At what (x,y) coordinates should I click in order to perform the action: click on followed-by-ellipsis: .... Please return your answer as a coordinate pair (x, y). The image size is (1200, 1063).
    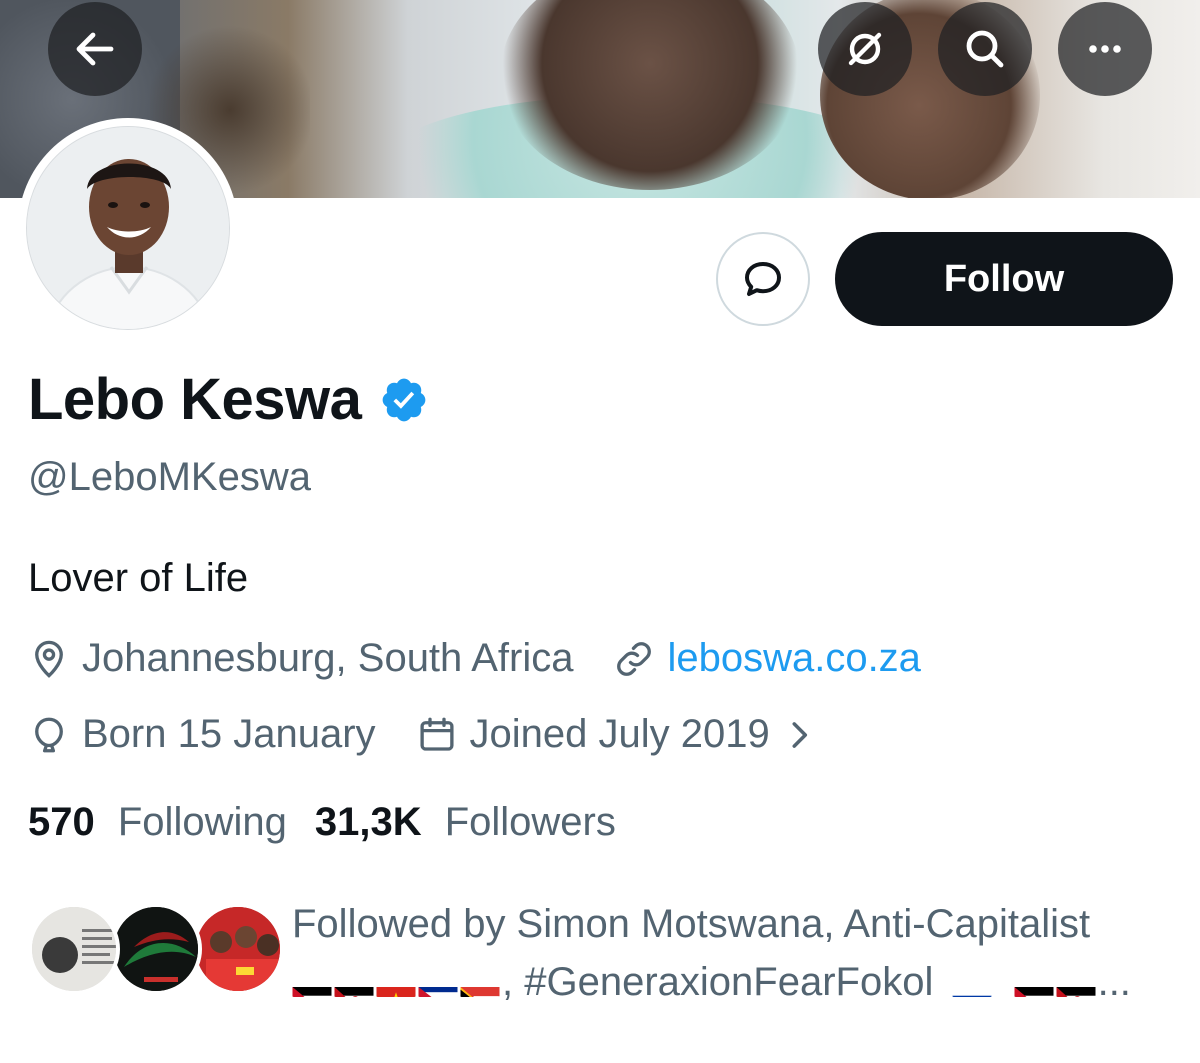
    Looking at the image, I should click on (1114, 982).